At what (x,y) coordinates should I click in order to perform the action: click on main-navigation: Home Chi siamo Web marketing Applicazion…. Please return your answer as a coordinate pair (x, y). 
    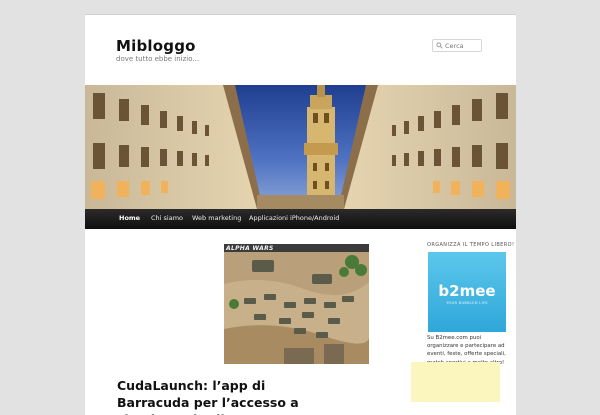
    Looking at the image, I should click on (300, 219).